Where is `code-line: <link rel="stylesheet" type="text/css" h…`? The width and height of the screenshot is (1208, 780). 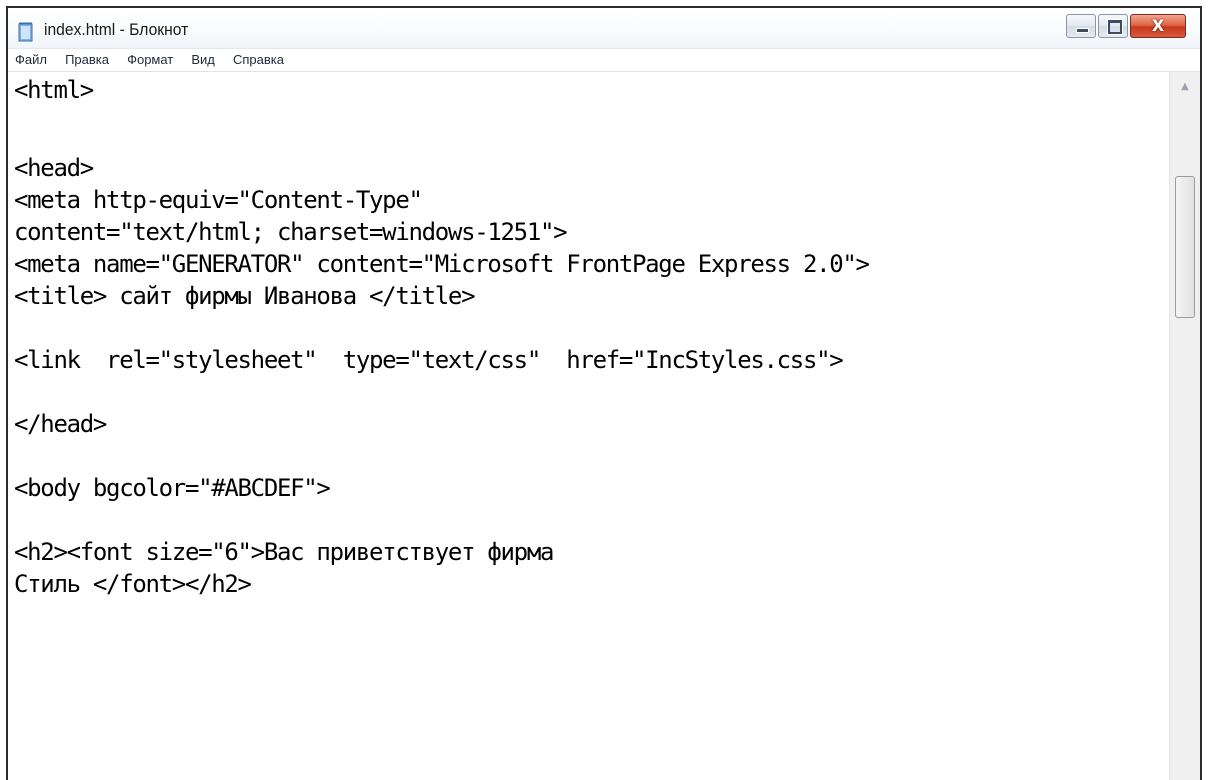 code-line: <link rel="stylesheet" type="text/css" h… is located at coordinates (429, 360).